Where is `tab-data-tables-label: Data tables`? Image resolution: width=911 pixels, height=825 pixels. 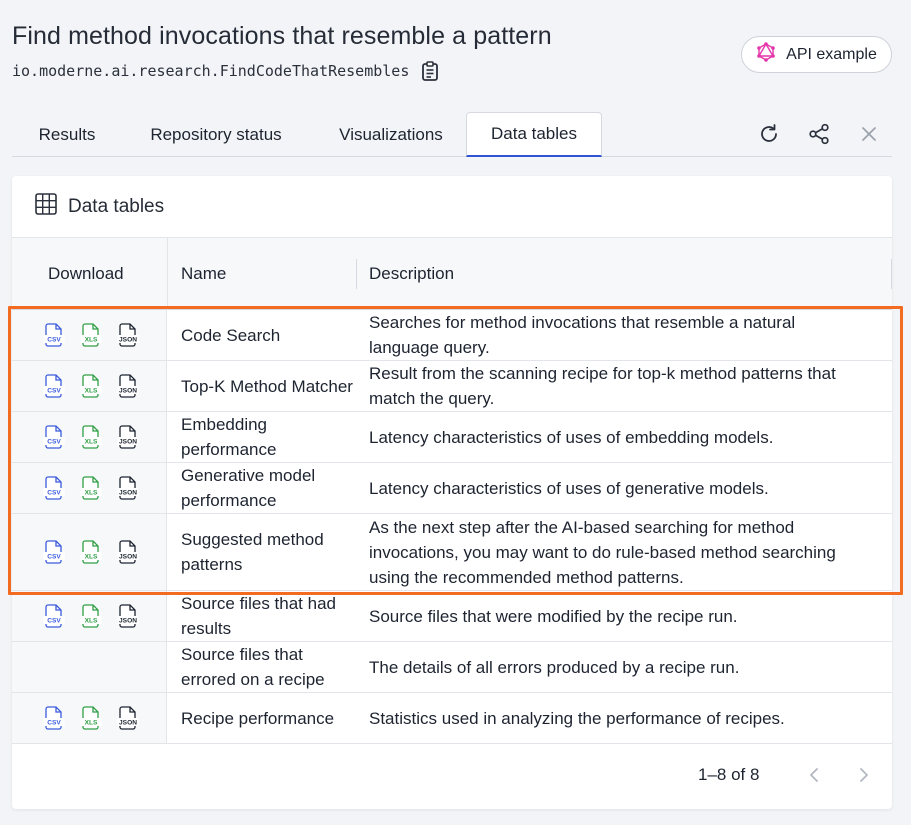 tab-data-tables-label: Data tables is located at coordinates (534, 133).